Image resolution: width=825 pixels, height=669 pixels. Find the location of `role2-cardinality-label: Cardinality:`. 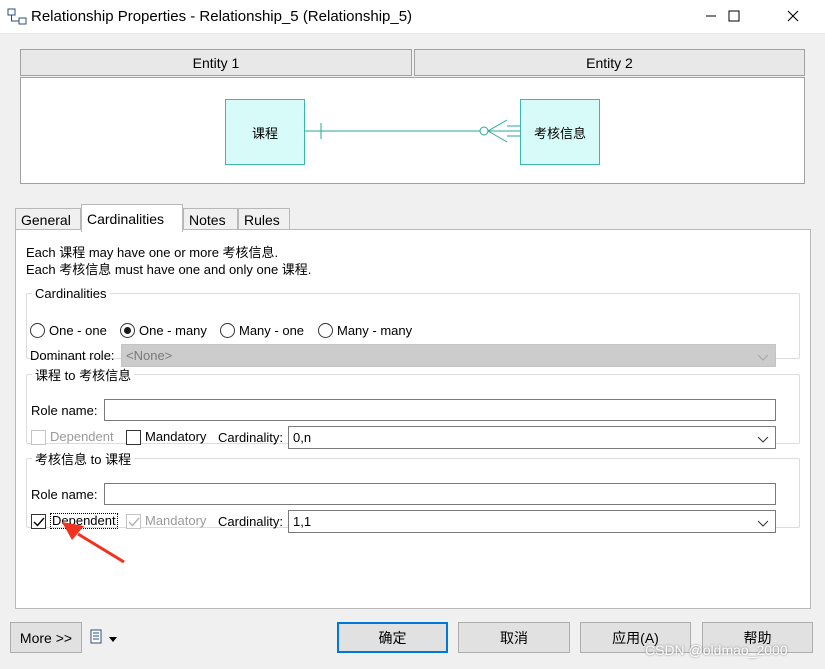

role2-cardinality-label: Cardinality: is located at coordinates (251, 521).